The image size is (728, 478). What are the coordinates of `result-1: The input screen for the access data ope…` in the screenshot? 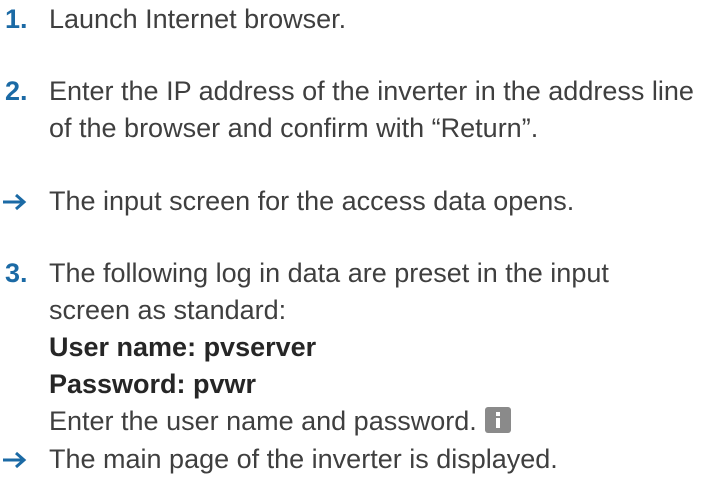 It's located at (364, 201).